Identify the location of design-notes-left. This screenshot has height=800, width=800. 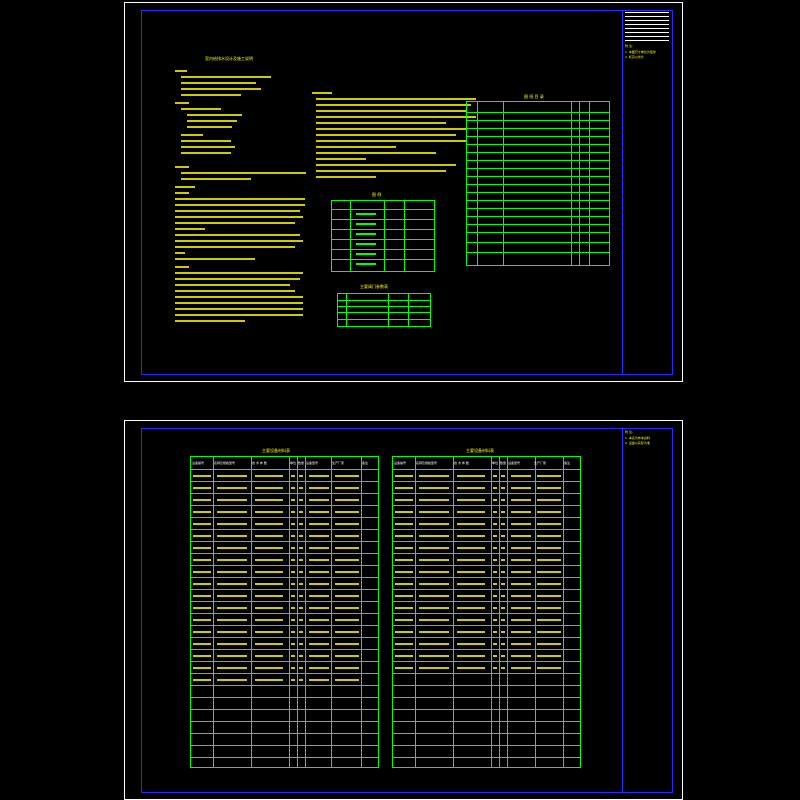
(245, 200).